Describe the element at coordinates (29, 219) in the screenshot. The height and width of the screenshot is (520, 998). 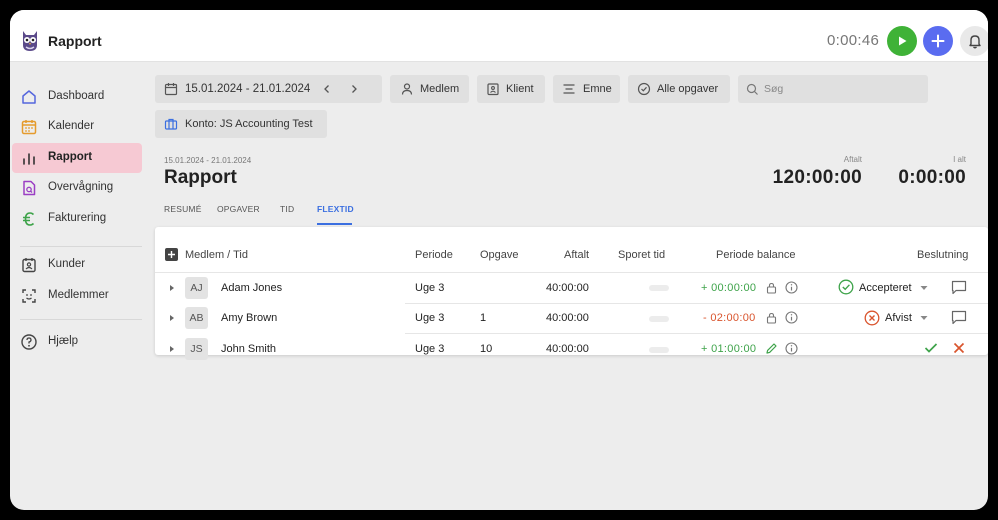
I see `euro-icon` at that location.